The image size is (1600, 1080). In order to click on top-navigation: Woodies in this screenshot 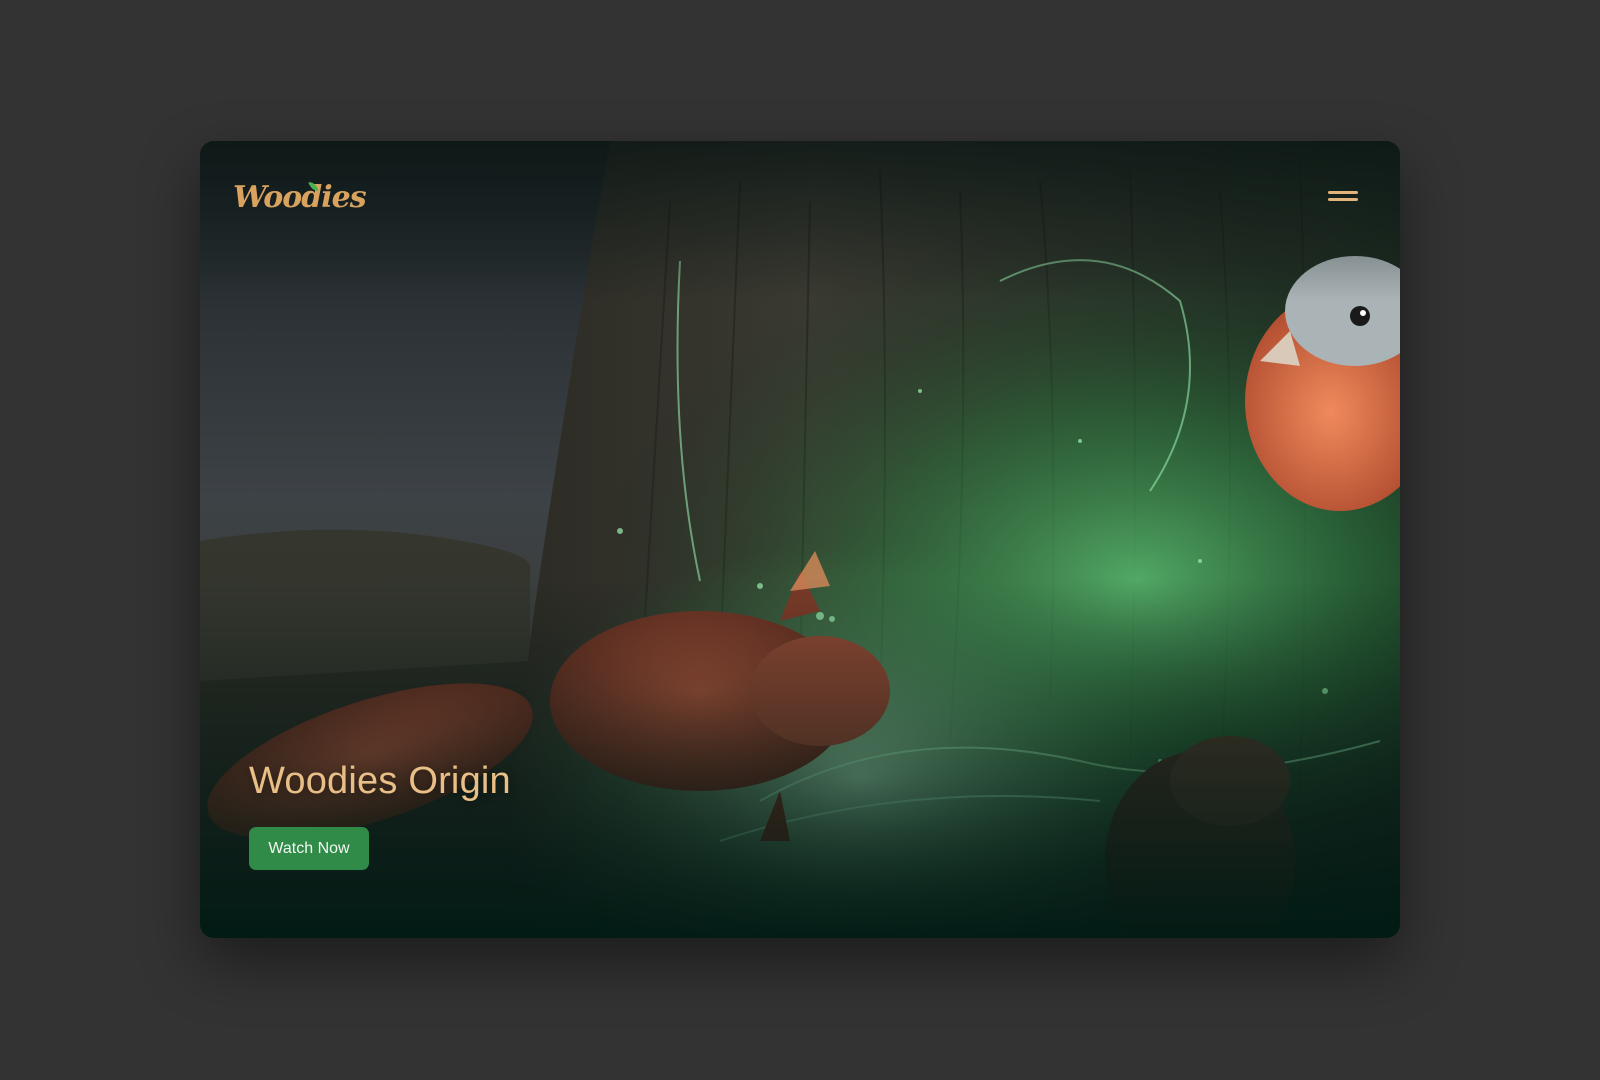, I will do `click(800, 196)`.